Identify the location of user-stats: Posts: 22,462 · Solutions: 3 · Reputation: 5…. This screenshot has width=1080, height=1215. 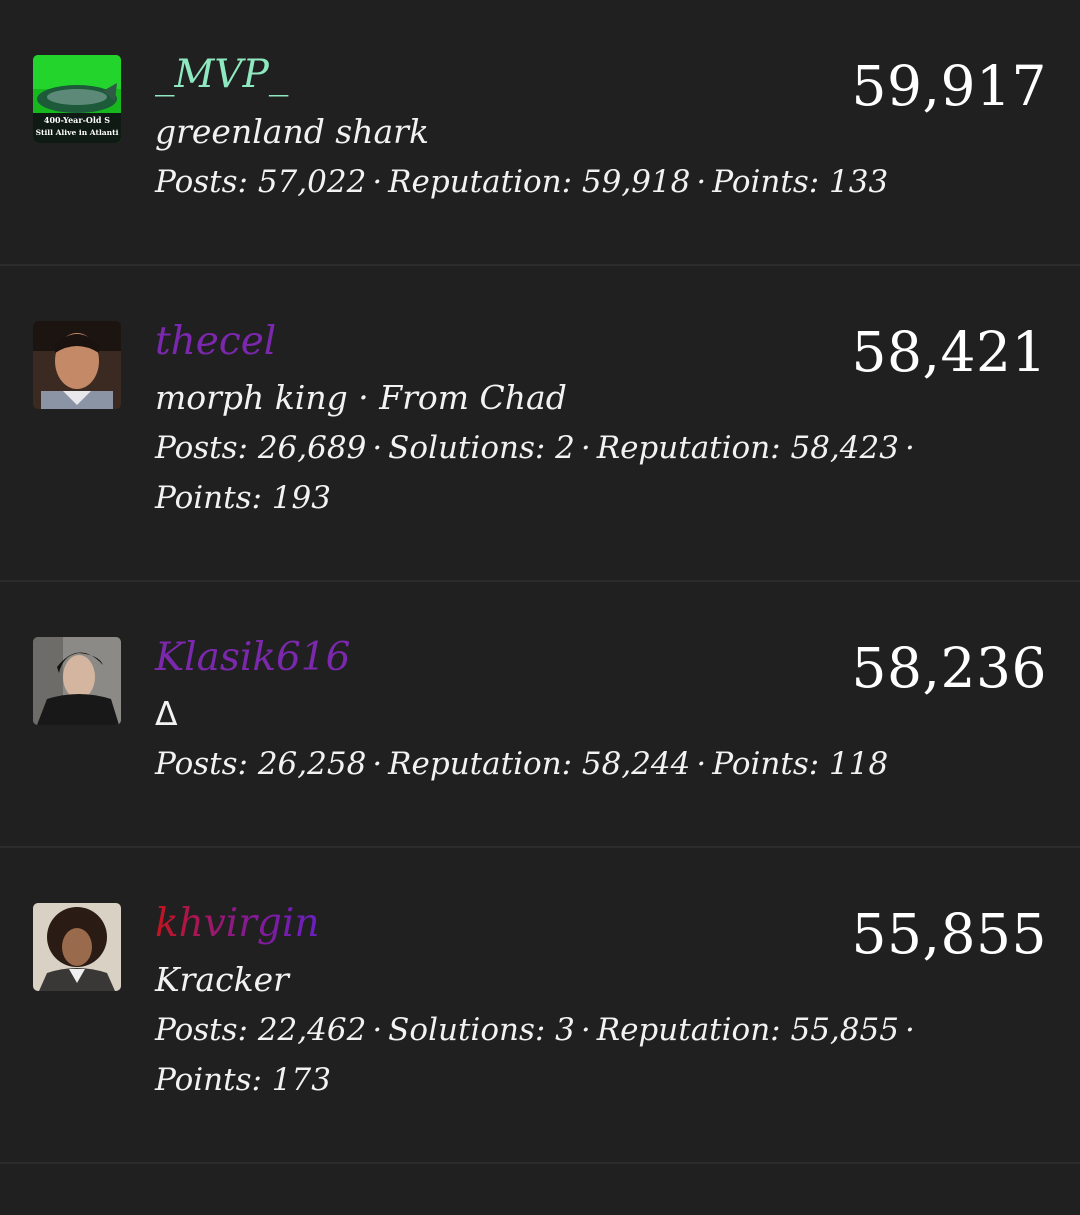
(565, 1055).